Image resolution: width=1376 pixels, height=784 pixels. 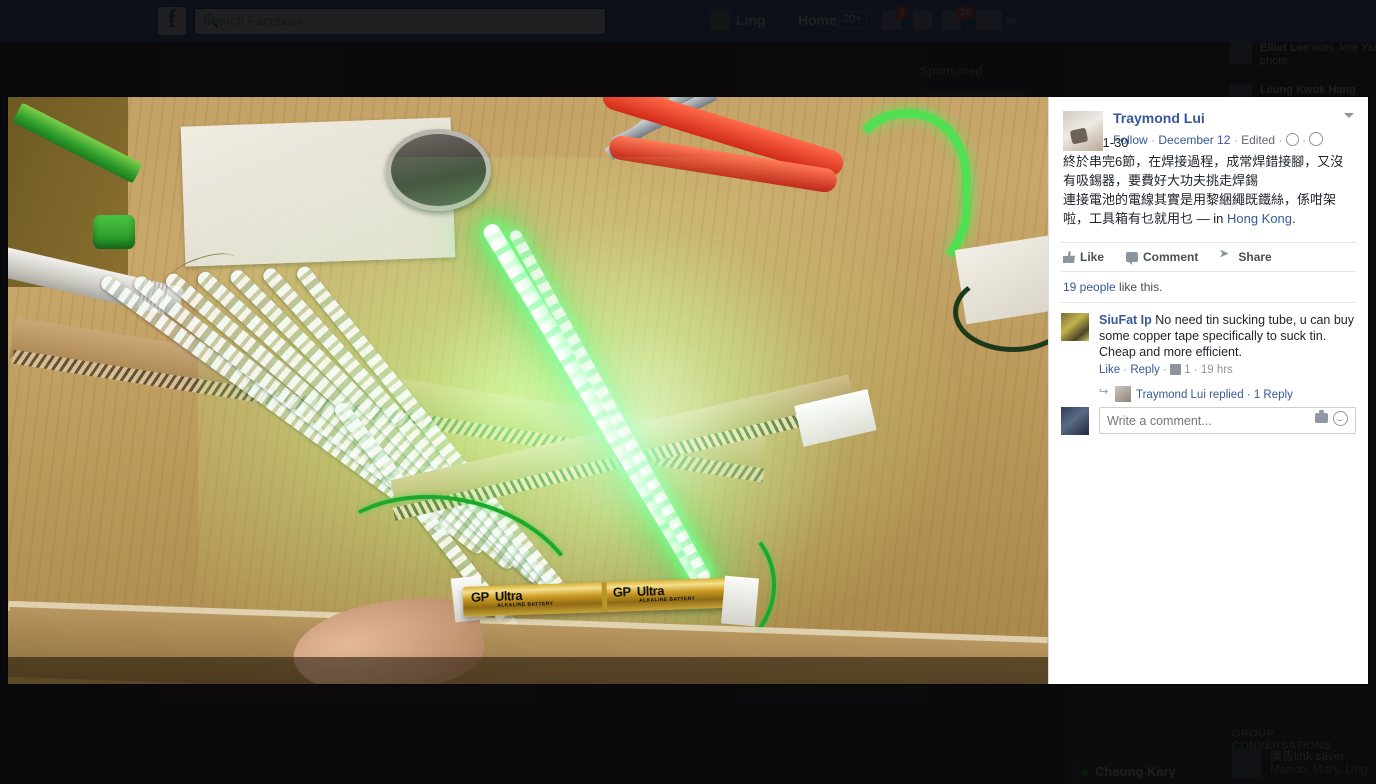 I want to click on comment-replies-row: ↪ Traymond Lui replied · 1 Reply, so click(x=1227, y=392).